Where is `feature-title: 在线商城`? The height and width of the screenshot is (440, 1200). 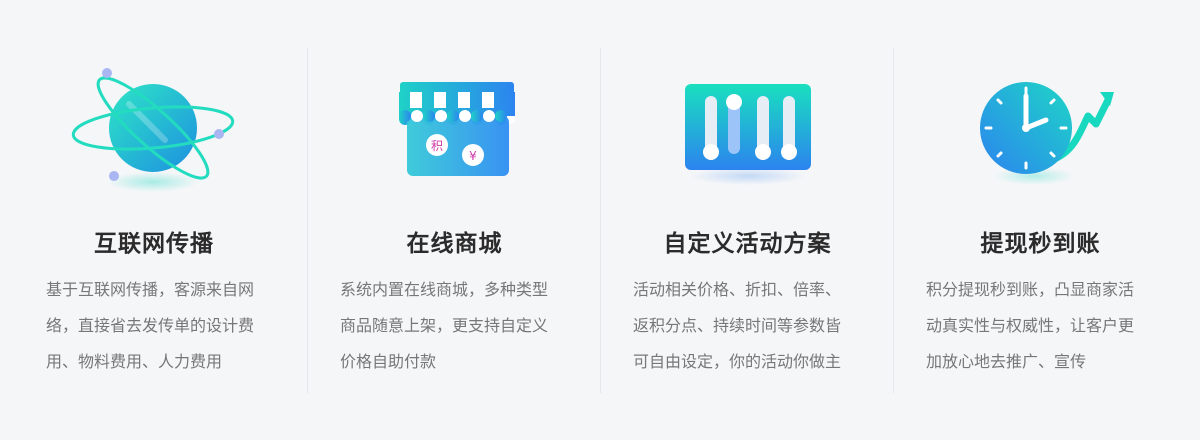
feature-title: 在线商城 is located at coordinates (454, 244).